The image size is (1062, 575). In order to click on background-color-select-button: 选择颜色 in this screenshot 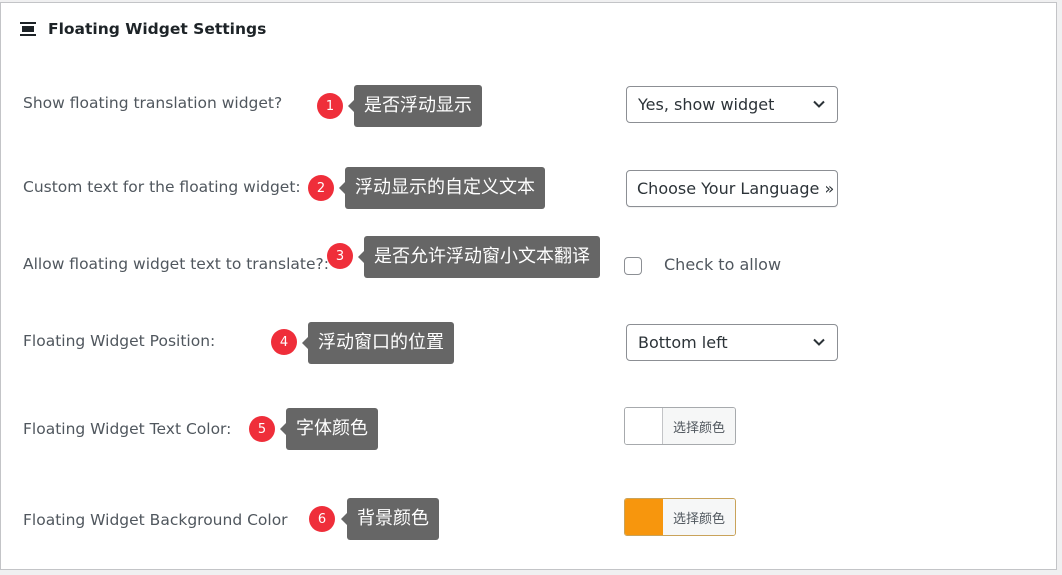, I will do `click(699, 517)`.